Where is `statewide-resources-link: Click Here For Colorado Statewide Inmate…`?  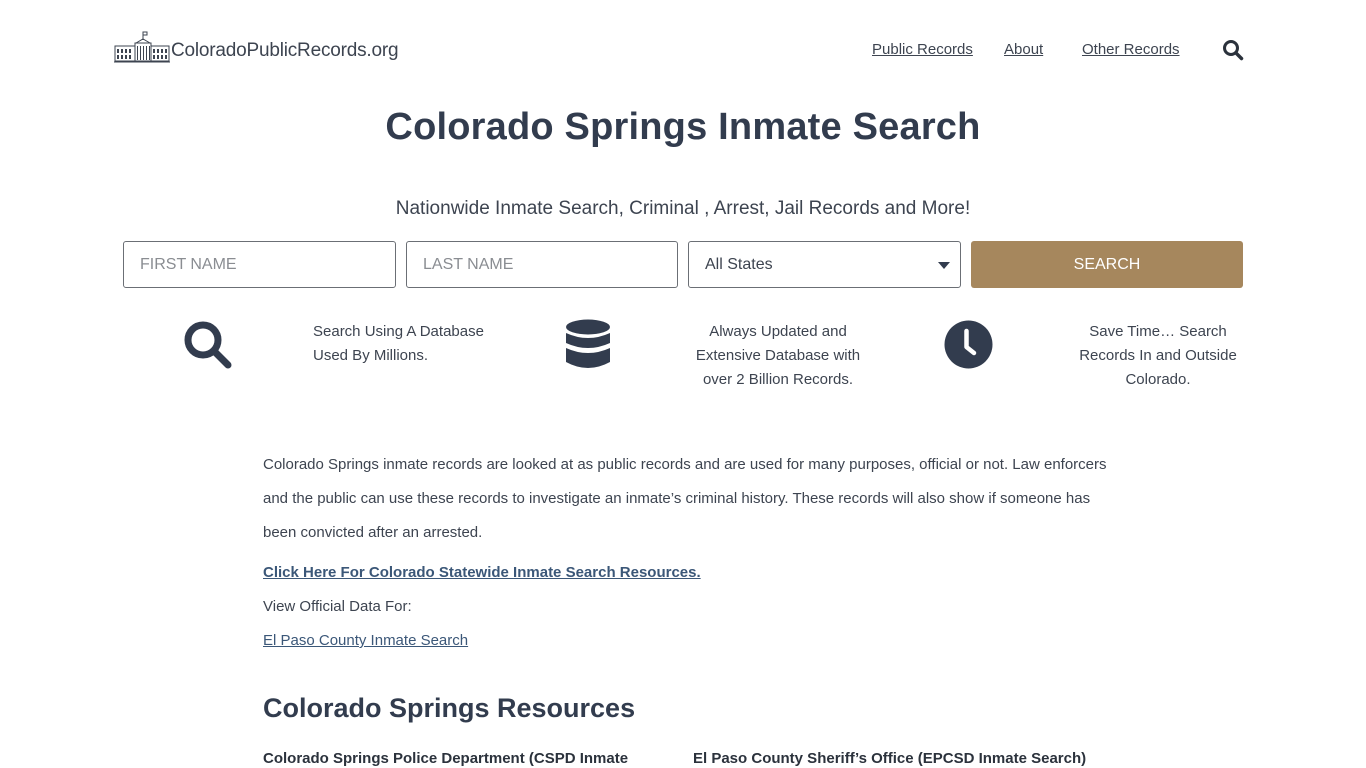 statewide-resources-link: Click Here For Colorado Statewide Inmate… is located at coordinates (482, 572).